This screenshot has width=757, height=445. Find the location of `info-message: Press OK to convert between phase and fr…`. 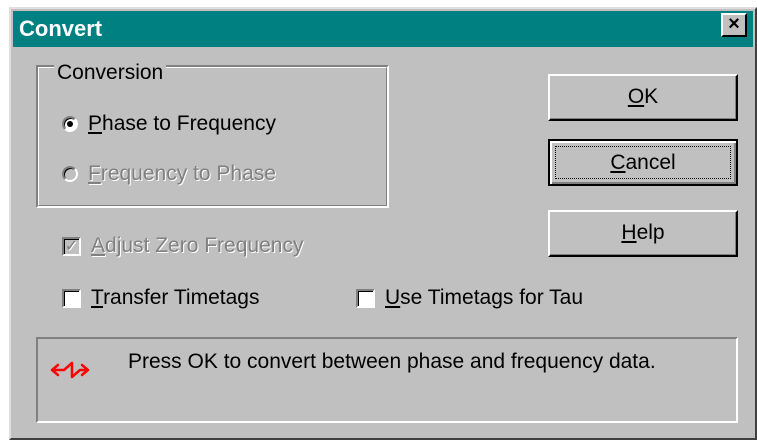

info-message: Press OK to convert between phase and fr… is located at coordinates (392, 361).